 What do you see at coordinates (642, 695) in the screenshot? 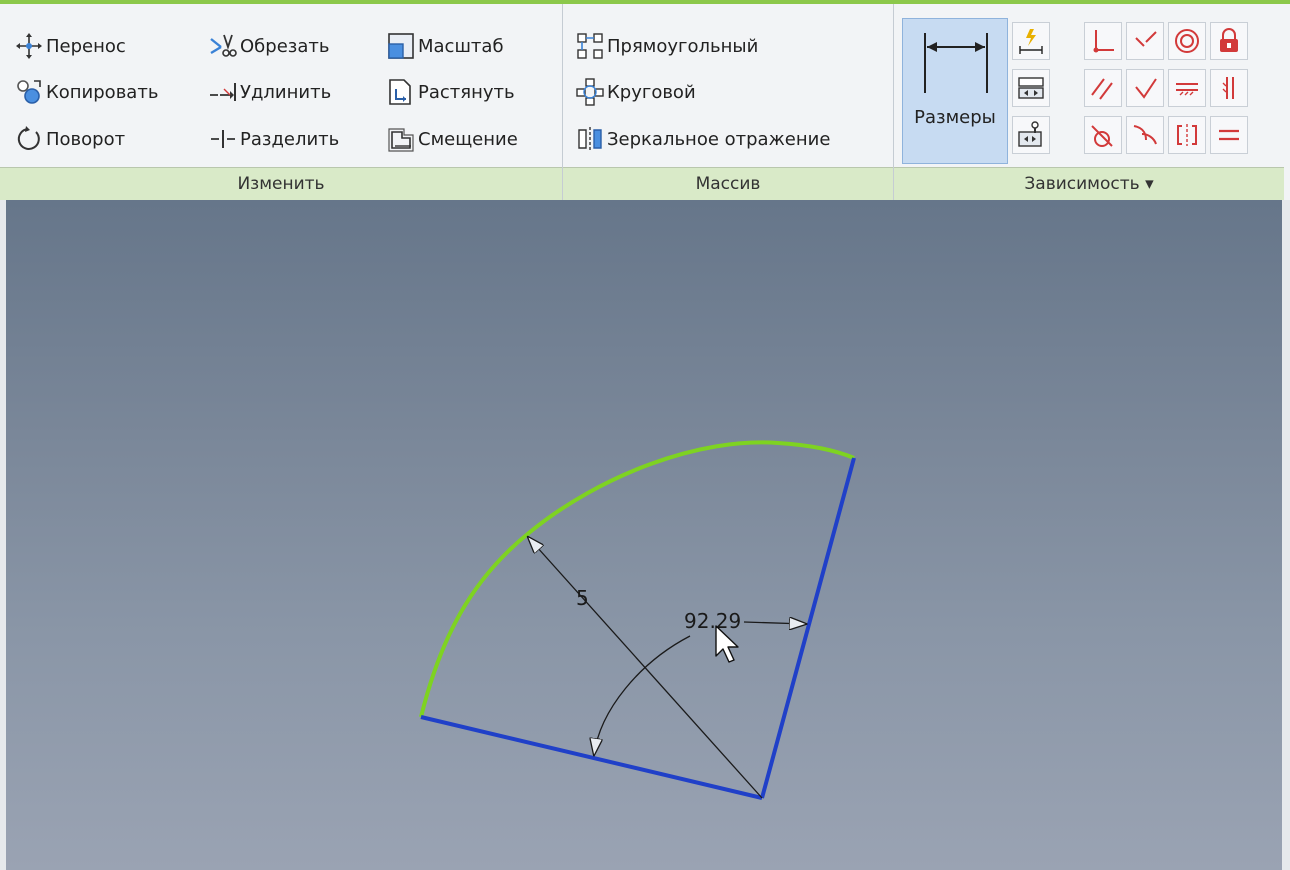
I see `angle-dimension-arc` at bounding box center [642, 695].